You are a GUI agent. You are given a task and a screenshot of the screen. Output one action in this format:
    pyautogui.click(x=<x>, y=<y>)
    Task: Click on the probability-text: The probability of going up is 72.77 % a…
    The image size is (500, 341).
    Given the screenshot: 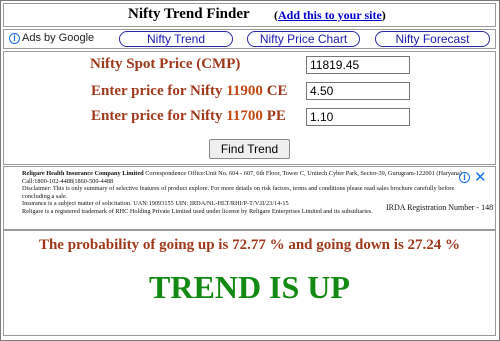 What is the action you would take?
    pyautogui.click(x=249, y=245)
    